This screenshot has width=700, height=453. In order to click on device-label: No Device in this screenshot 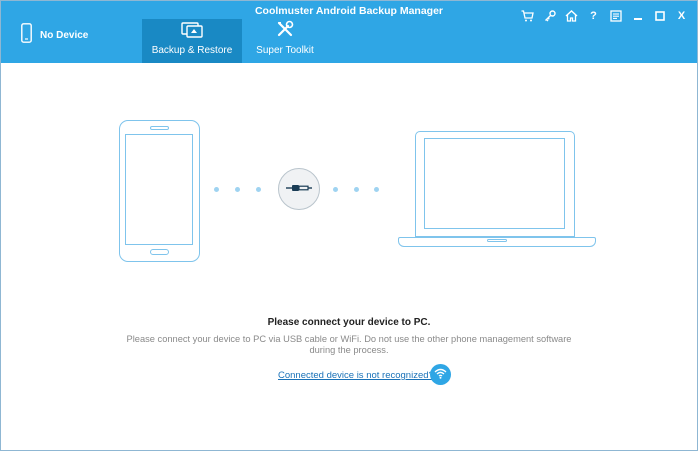, I will do `click(64, 35)`.